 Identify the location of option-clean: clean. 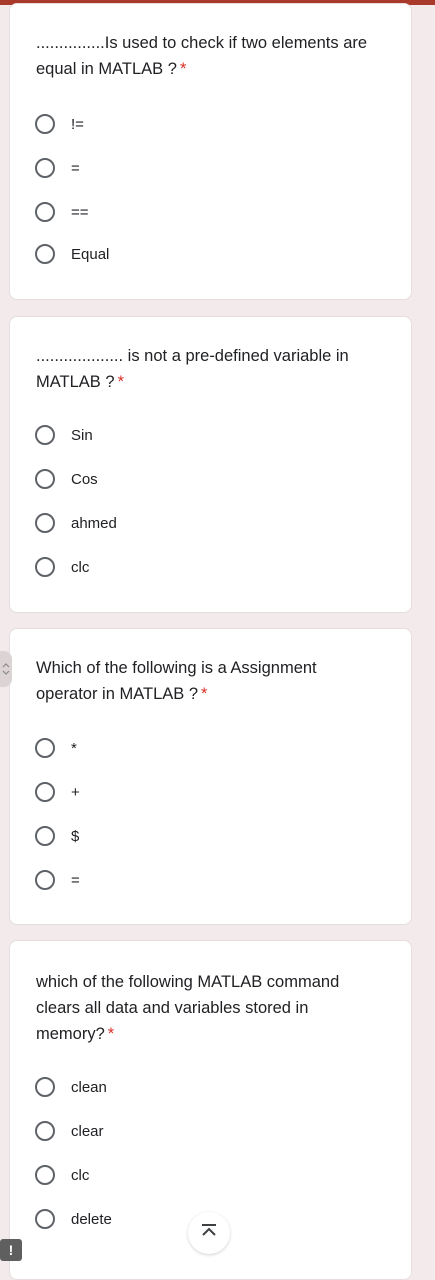
(185, 1087).